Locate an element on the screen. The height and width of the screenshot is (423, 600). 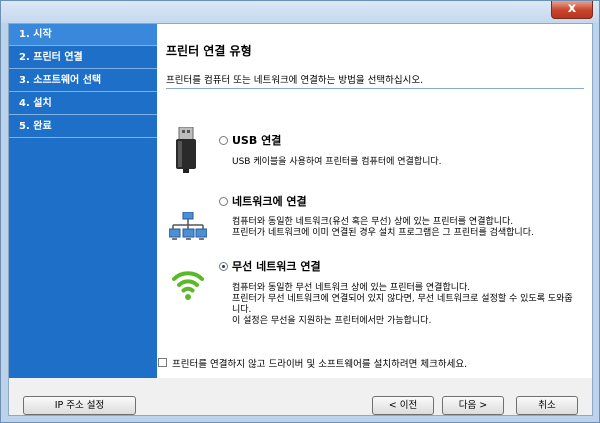
step-software-select: 3. 소프트웨어 선택 is located at coordinates (83, 81).